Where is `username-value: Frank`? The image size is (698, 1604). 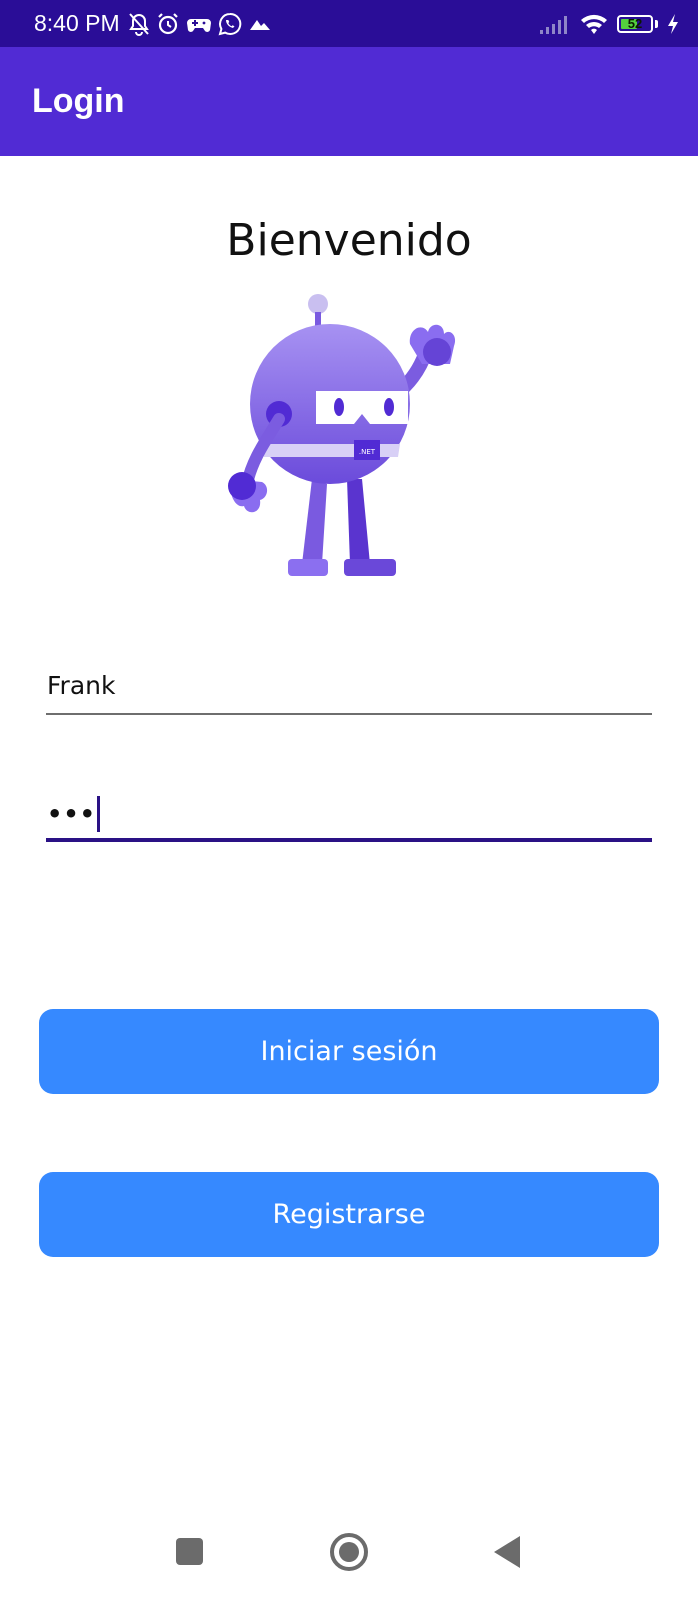
username-value: Frank is located at coordinates (81, 685).